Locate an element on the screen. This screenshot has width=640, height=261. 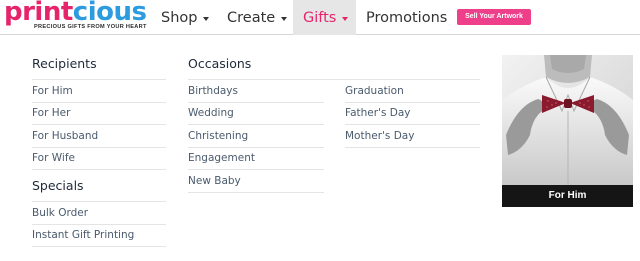
menu-item-birthdays: Birthdays is located at coordinates (256, 91).